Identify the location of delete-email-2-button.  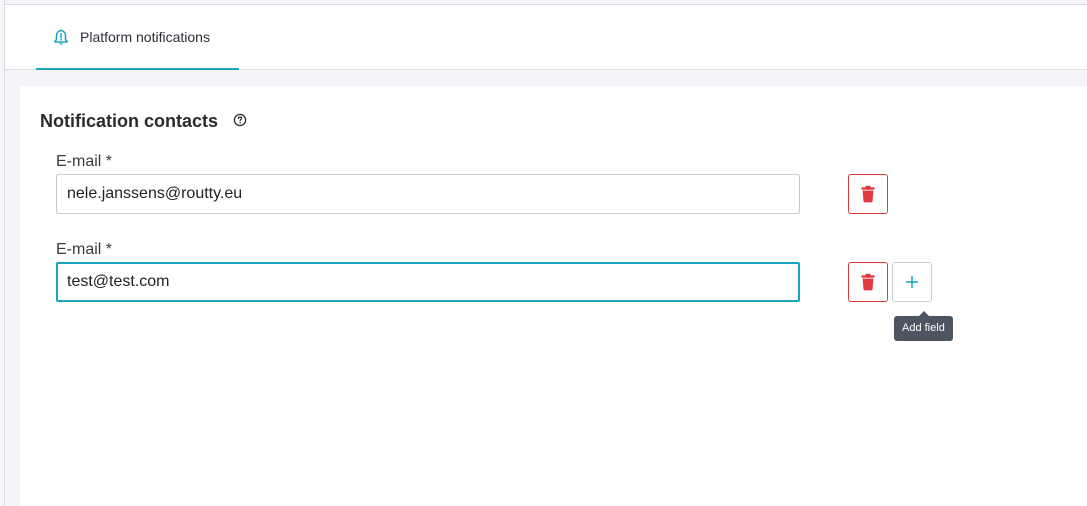
(868, 282).